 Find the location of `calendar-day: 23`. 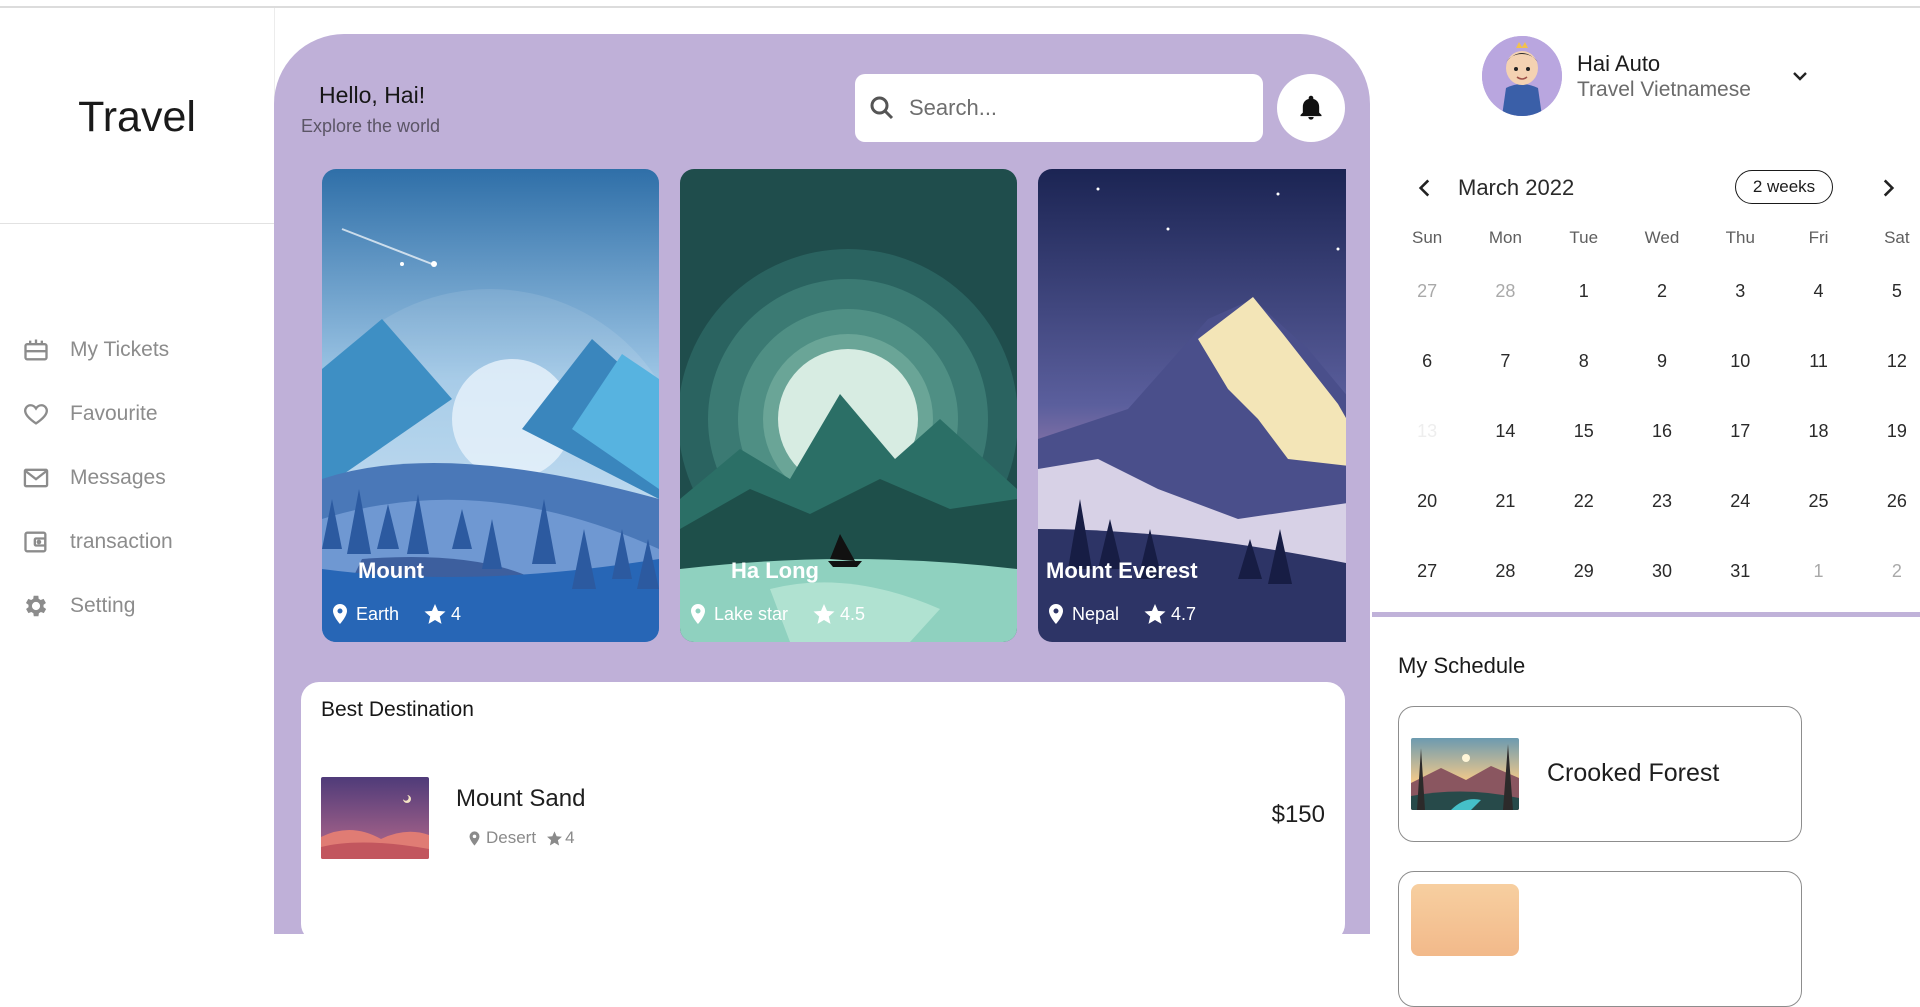

calendar-day: 23 is located at coordinates (1662, 501).